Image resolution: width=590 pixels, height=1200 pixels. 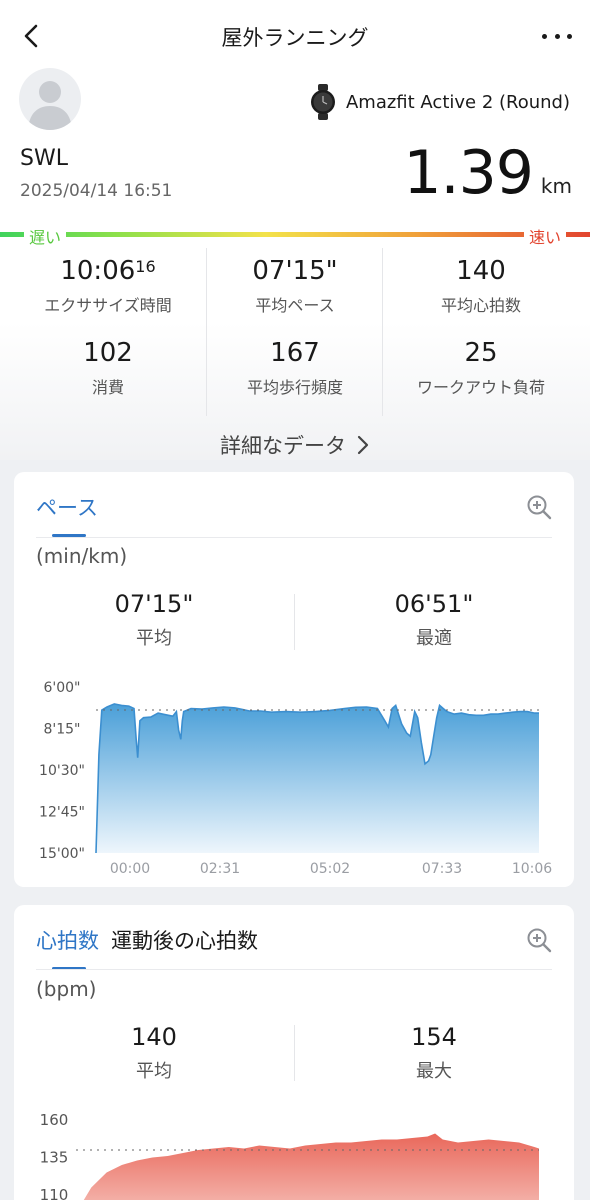 I want to click on chevron-right-icon, so click(x=363, y=445).